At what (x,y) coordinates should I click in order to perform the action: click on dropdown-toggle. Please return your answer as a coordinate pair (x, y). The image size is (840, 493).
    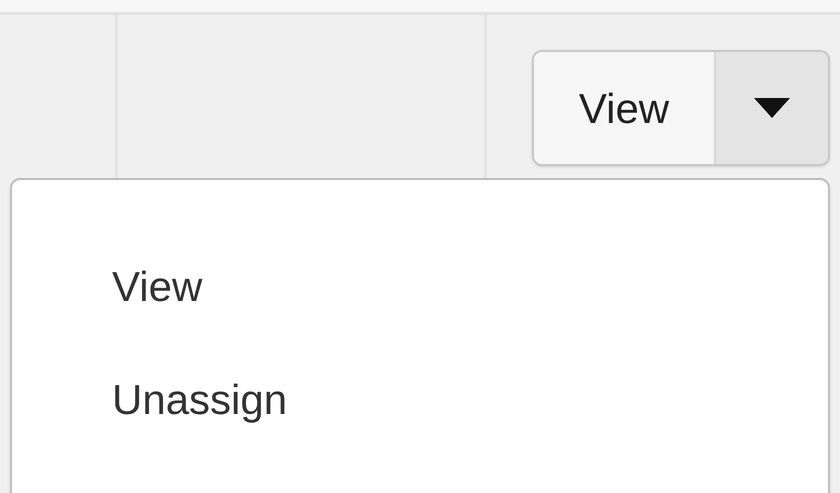
    Looking at the image, I should click on (772, 108).